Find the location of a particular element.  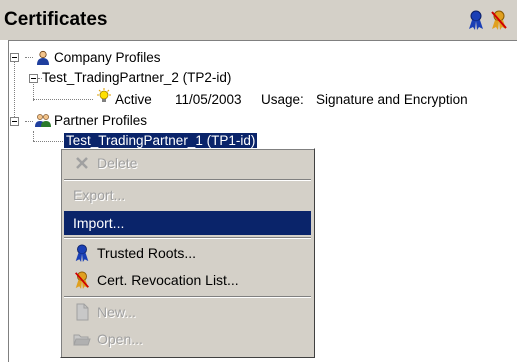

company-profiles-label: Company Profiles is located at coordinates (107, 57).